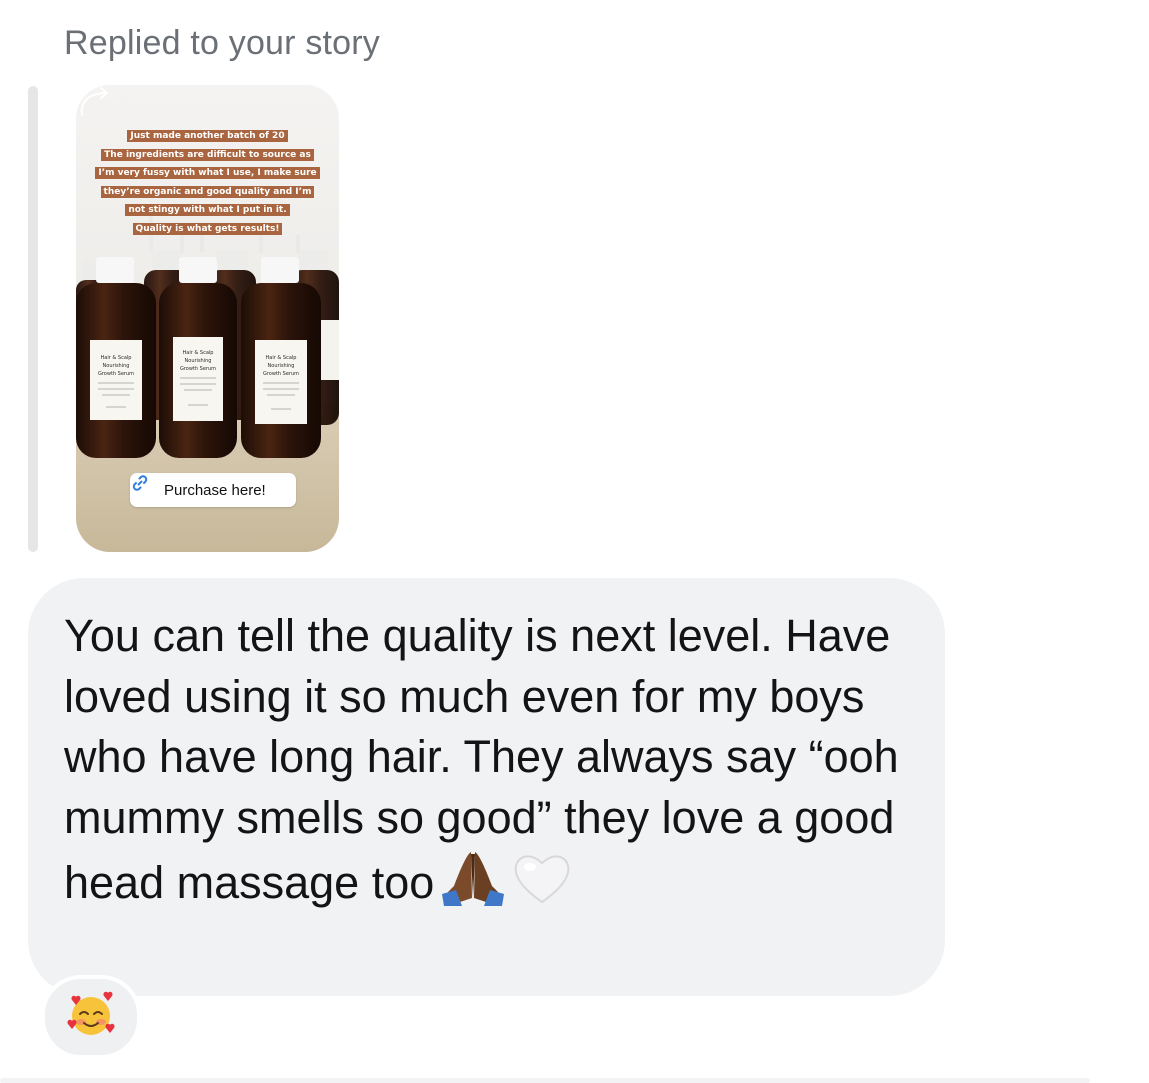  Describe the element at coordinates (542, 886) in the screenshot. I see `white-heart-icon` at that location.